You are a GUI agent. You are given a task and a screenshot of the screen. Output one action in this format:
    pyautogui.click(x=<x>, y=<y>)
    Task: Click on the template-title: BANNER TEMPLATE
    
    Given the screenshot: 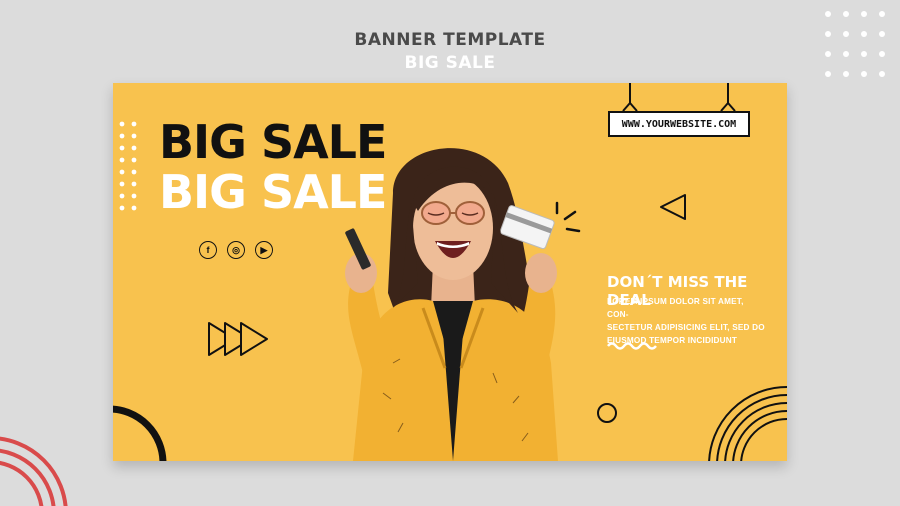 What is the action you would take?
    pyautogui.click(x=450, y=40)
    